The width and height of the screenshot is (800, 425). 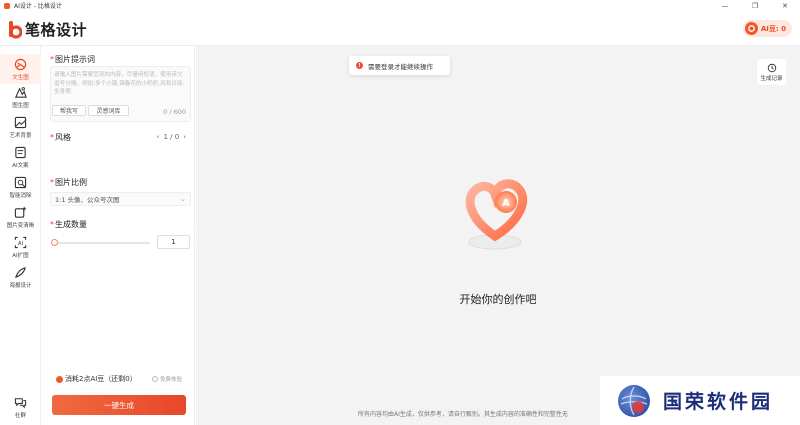 I want to click on ai-disclaimer: 所有内容均由AI生成，仅供参考，请自行甄别。其生成内容的准确性和完整性无, so click(x=463, y=414).